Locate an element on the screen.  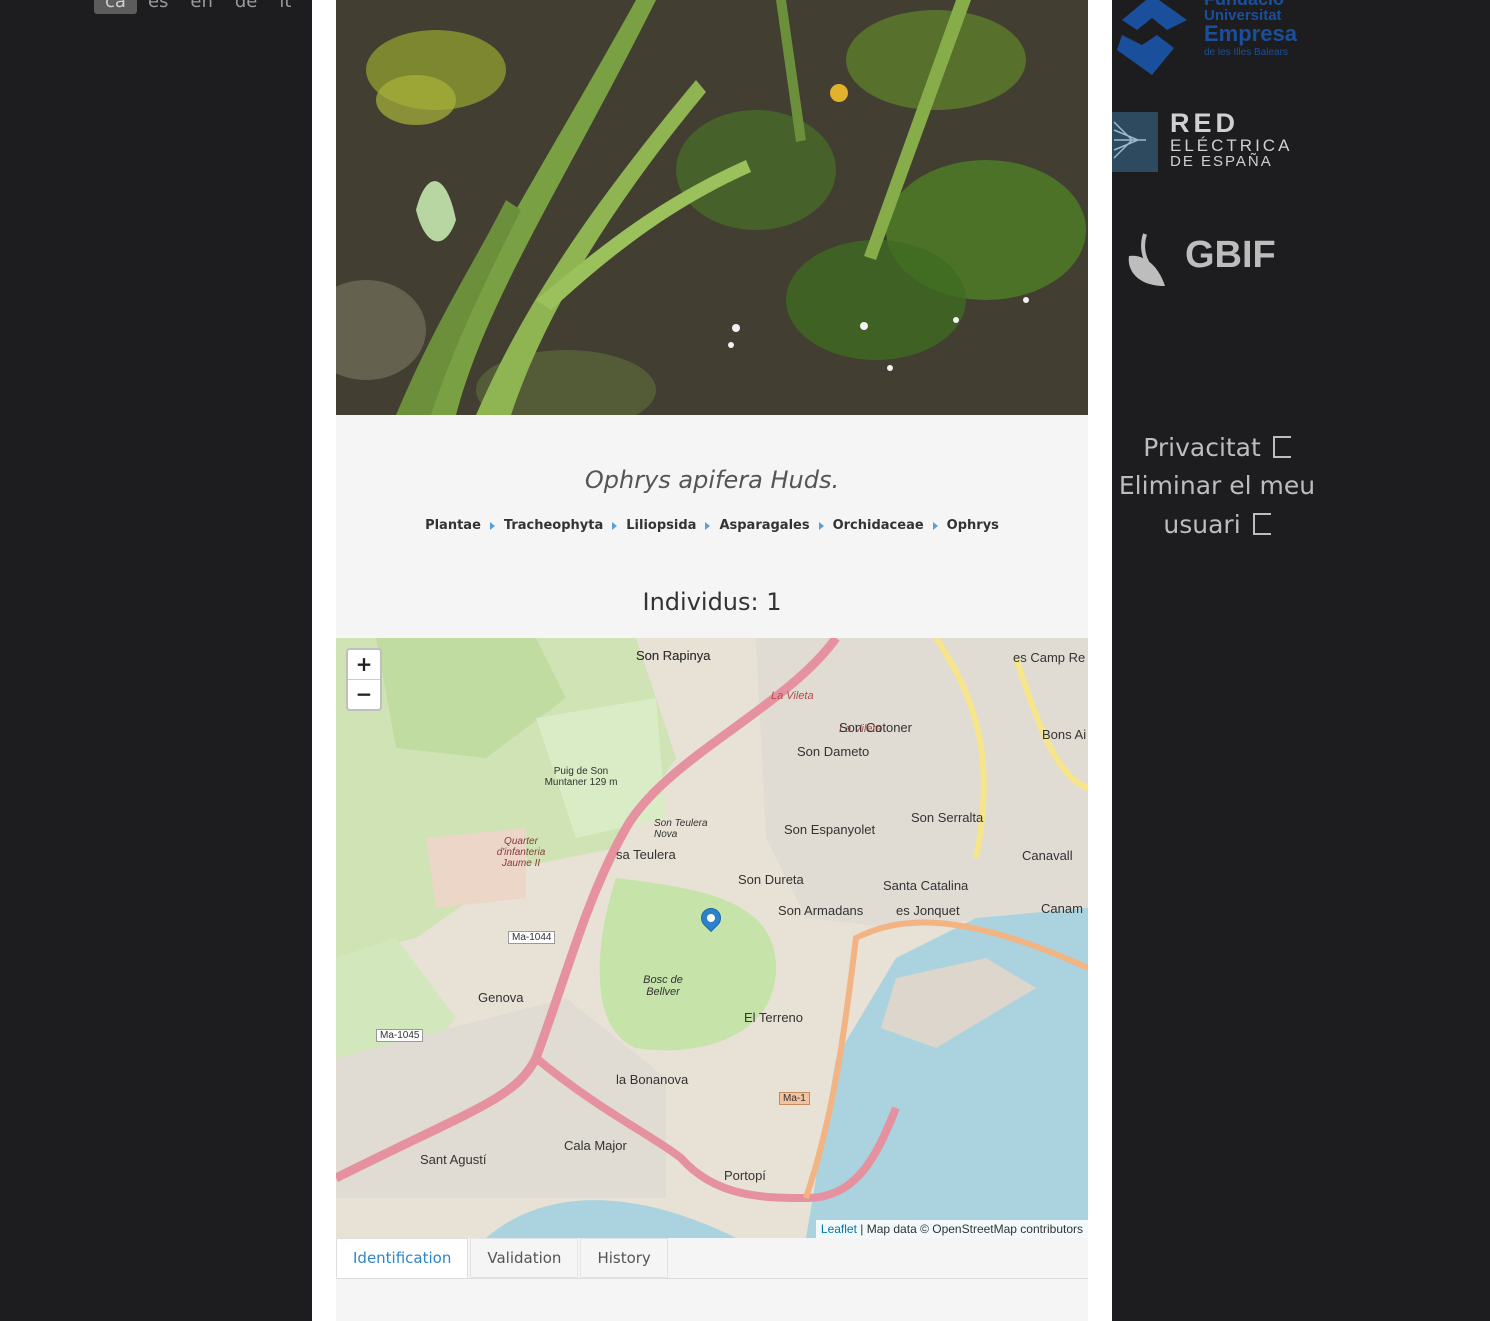
lang-ca: ca is located at coordinates (115, 7).